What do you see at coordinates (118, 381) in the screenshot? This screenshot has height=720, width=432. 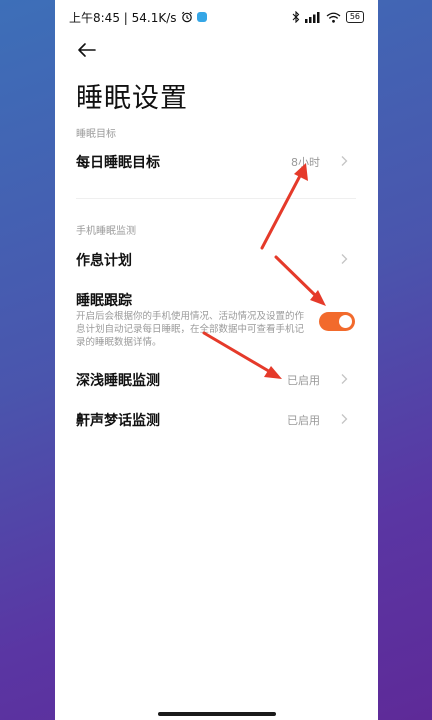 I see `deep-light-sleep-label: 深浅睡眠监测` at bounding box center [118, 381].